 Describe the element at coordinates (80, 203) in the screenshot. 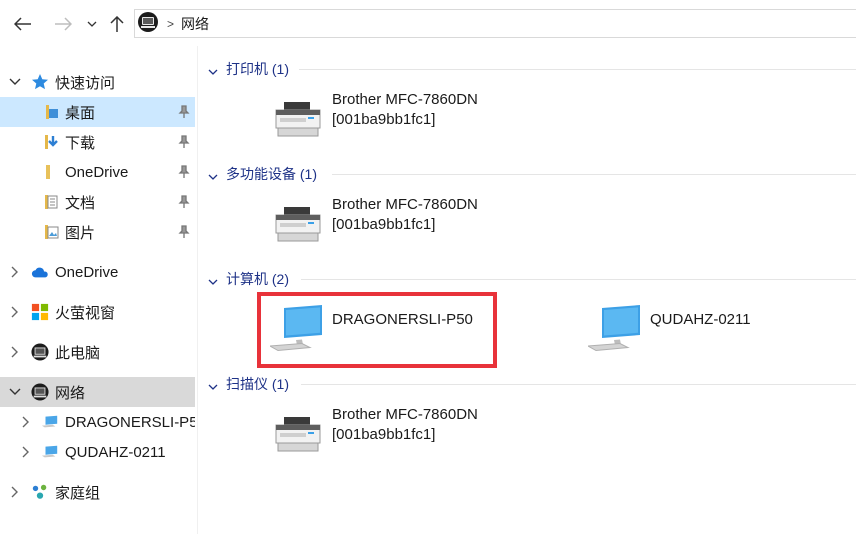

I see `sidebar-item-label: 文档` at that location.